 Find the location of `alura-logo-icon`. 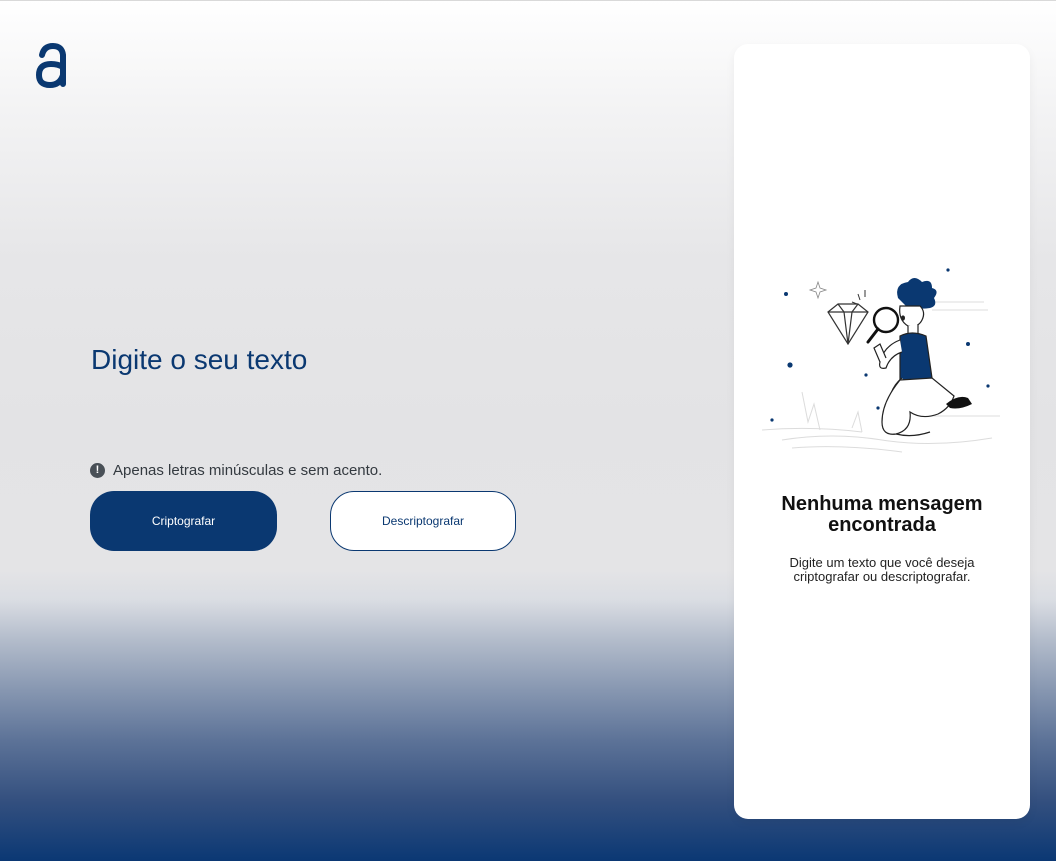

alura-logo-icon is located at coordinates (51, 66).